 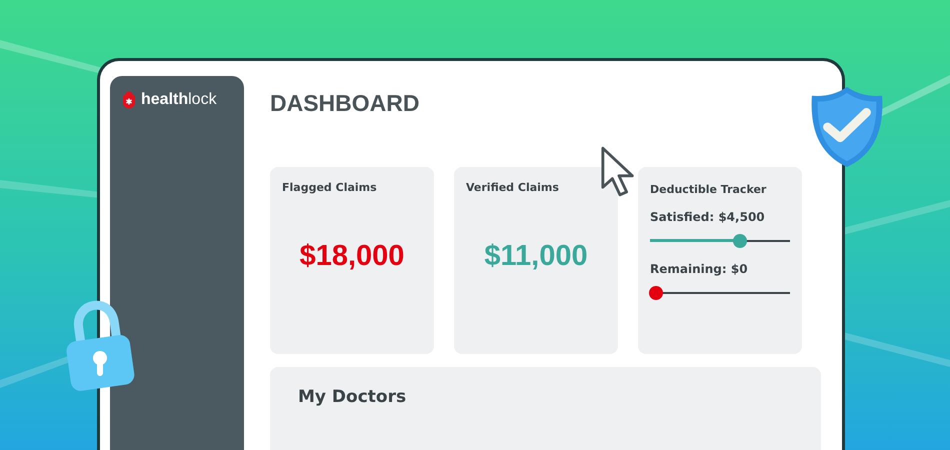 I want to click on slider-label: Satisfied: $4,500, so click(x=708, y=217).